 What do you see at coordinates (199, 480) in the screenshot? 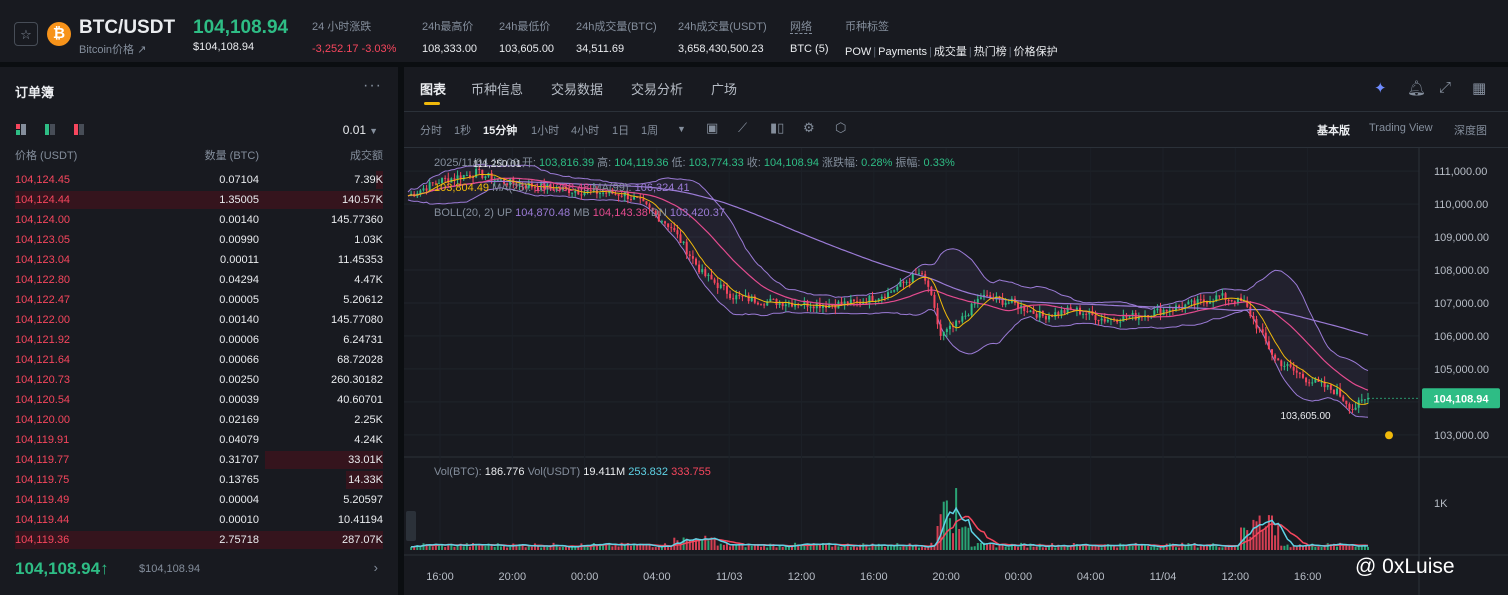
I see `ask-row: 104,119.75 0.13765 14.33K` at bounding box center [199, 480].